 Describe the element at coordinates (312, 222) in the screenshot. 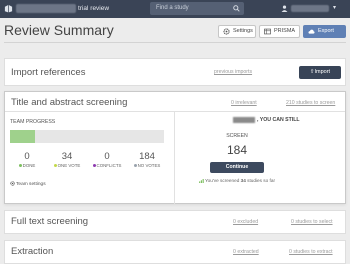

I see `studies-to-select-link: 0 studies to select` at that location.